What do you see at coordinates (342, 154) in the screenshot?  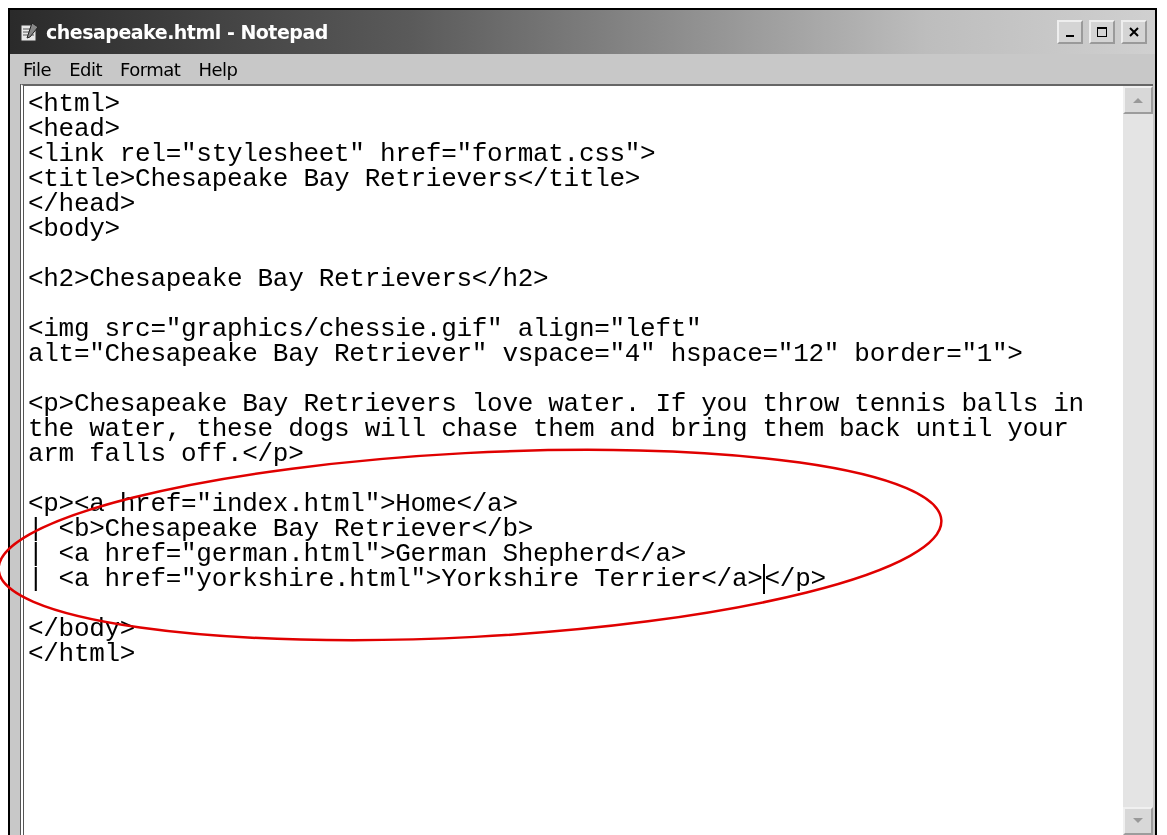 I see `code-line: <link rel="stylesheet" href="format.css">` at bounding box center [342, 154].